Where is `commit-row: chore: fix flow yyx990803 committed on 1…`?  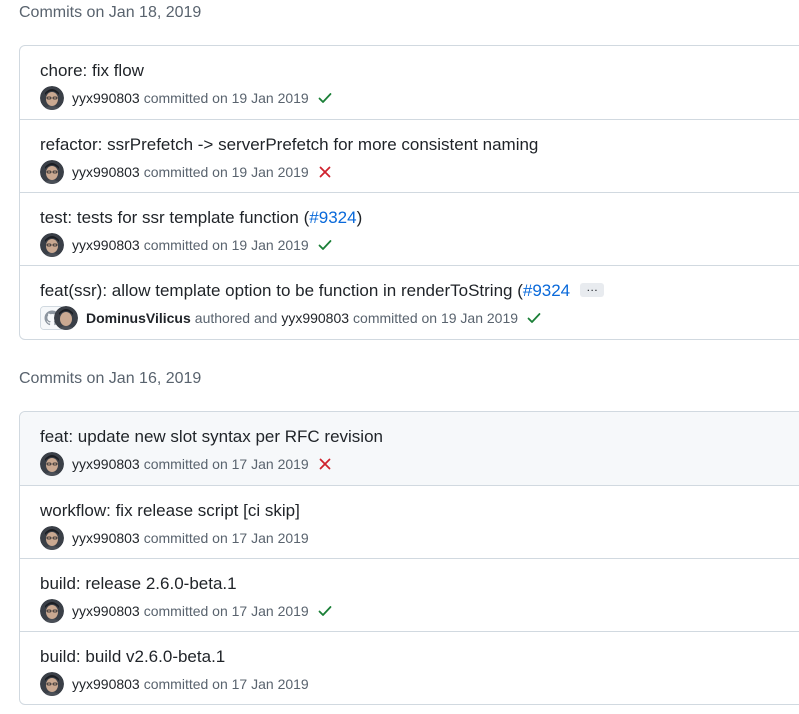
commit-row: chore: fix flow yyx990803 committed on 1… is located at coordinates (409, 82).